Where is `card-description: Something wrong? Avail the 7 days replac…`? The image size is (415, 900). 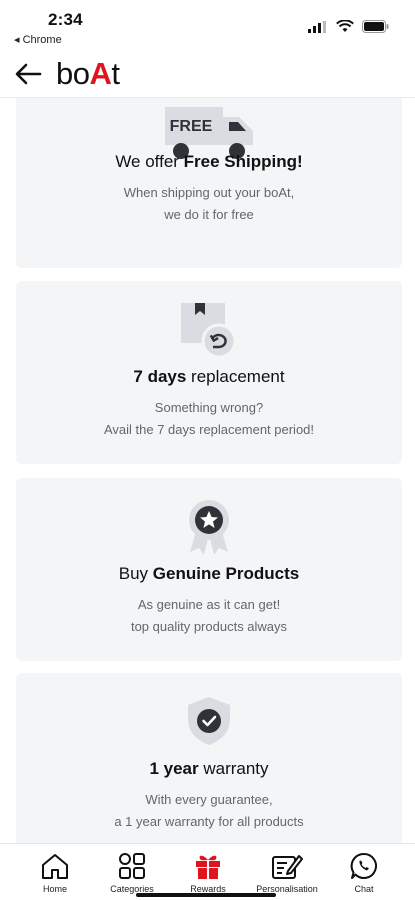
card-description: Something wrong? Avail the 7 days replac… is located at coordinates (209, 418).